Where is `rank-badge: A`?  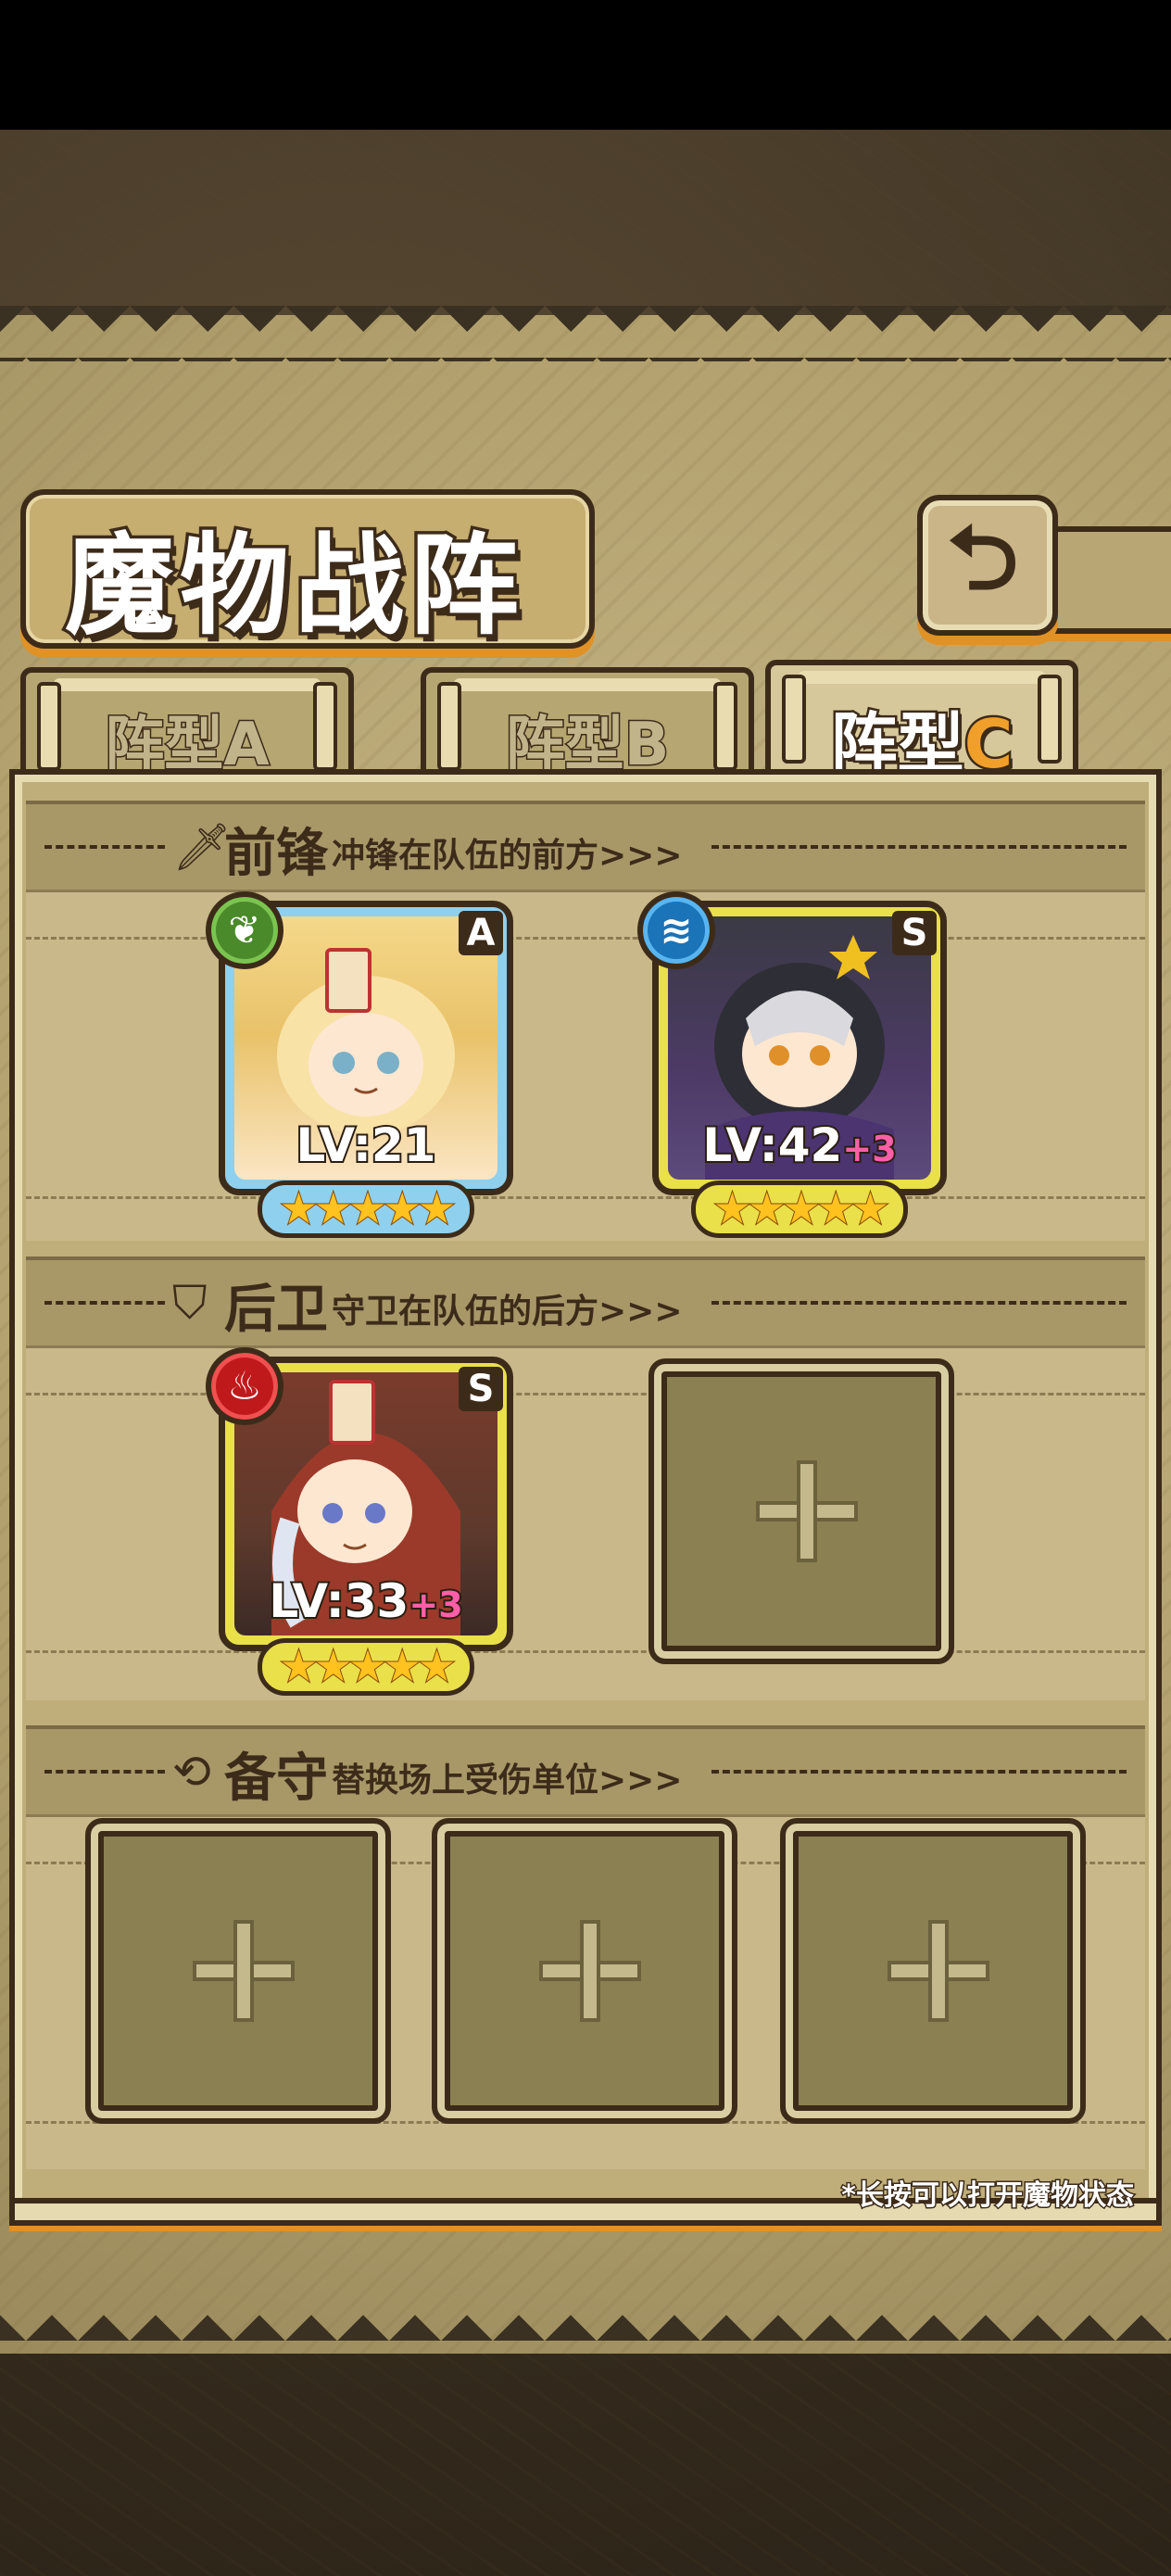 rank-badge: A is located at coordinates (481, 933).